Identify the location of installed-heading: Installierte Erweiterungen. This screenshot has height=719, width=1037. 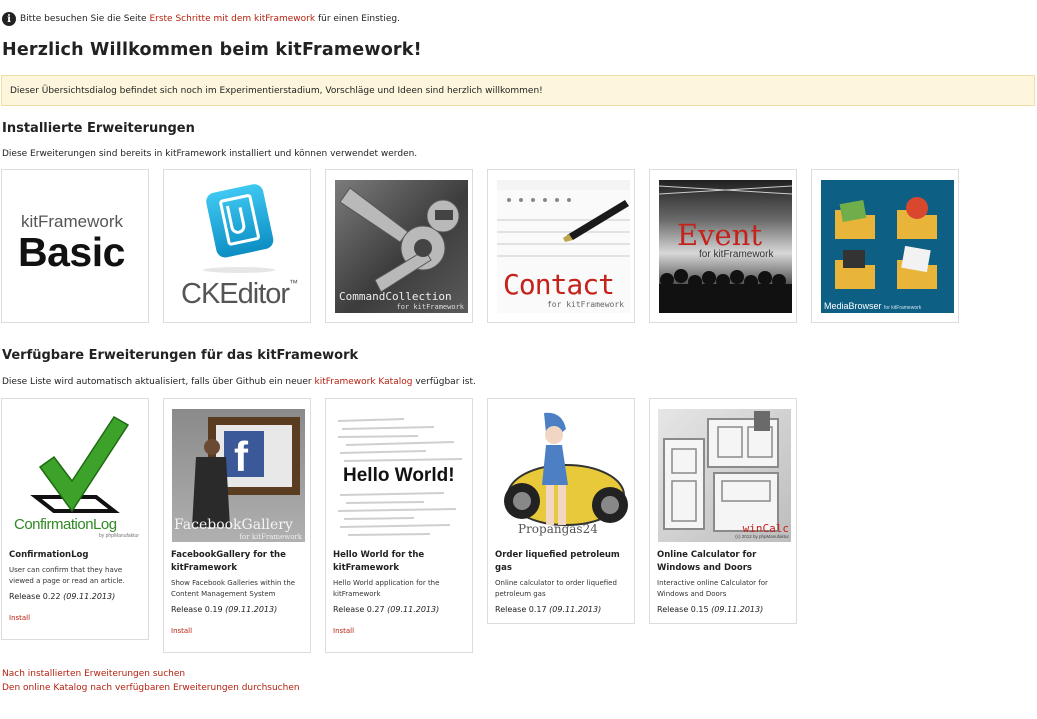
(98, 128).